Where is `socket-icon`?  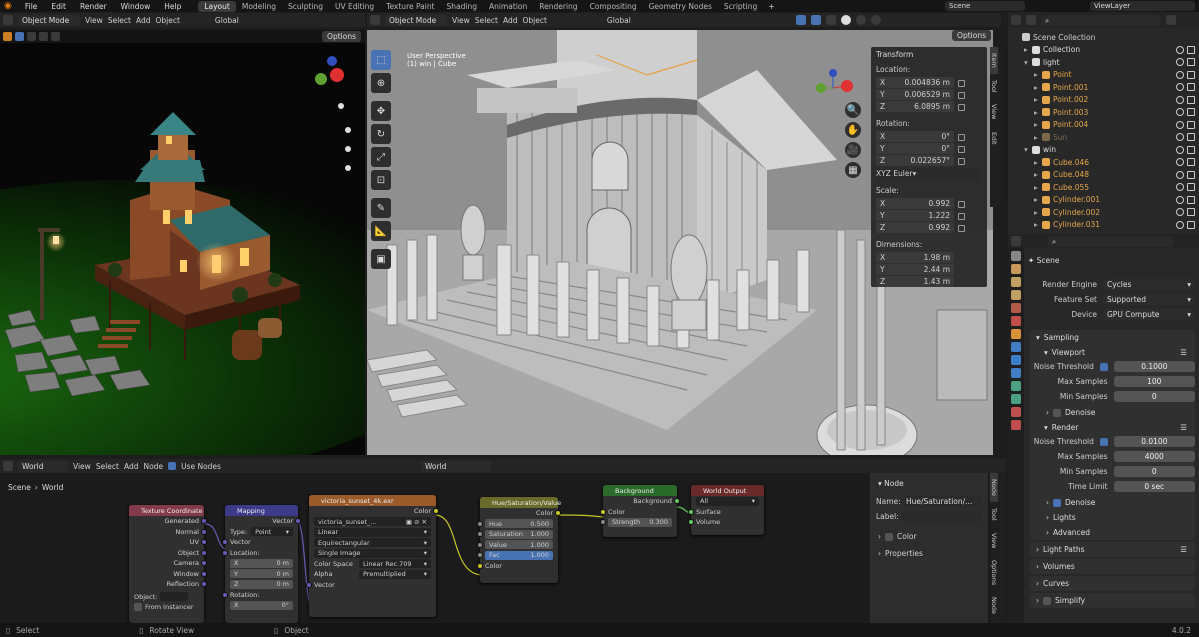
socket-icon is located at coordinates (204, 552).